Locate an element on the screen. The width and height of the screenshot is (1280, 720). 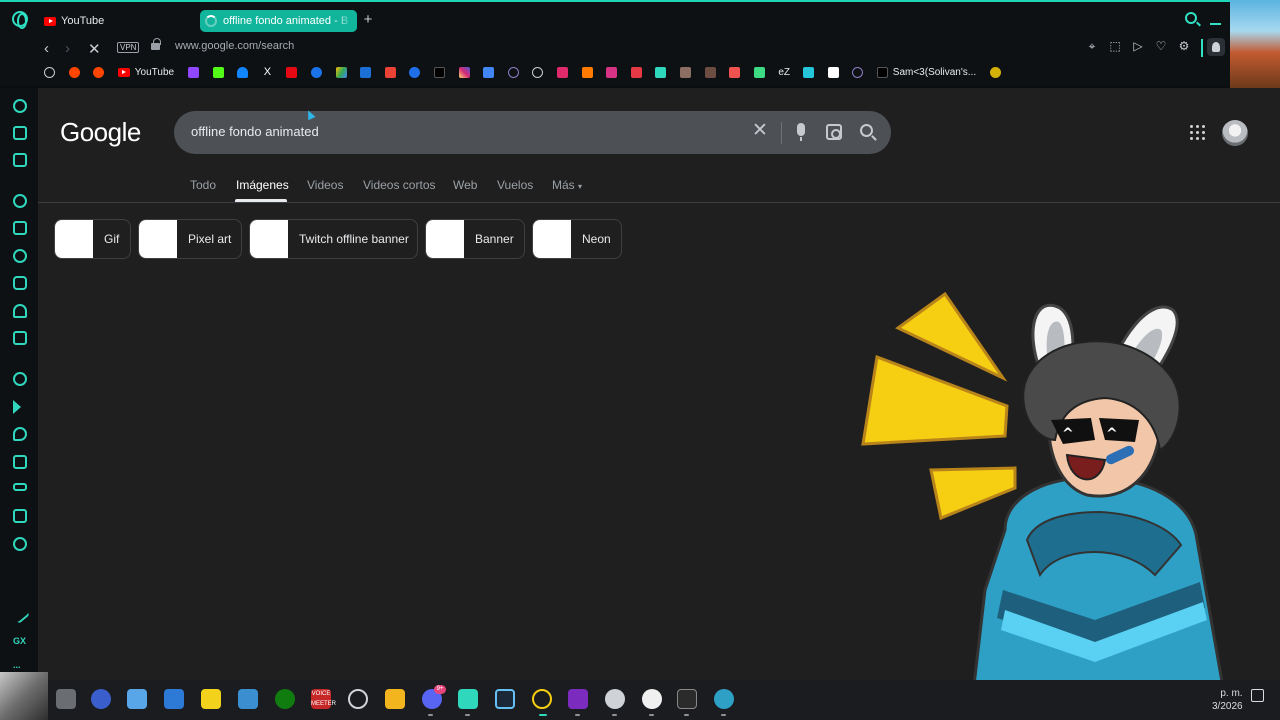
filter-chip-twitch-offline-banner: Twitch offline banner is located at coordinates (333, 239).